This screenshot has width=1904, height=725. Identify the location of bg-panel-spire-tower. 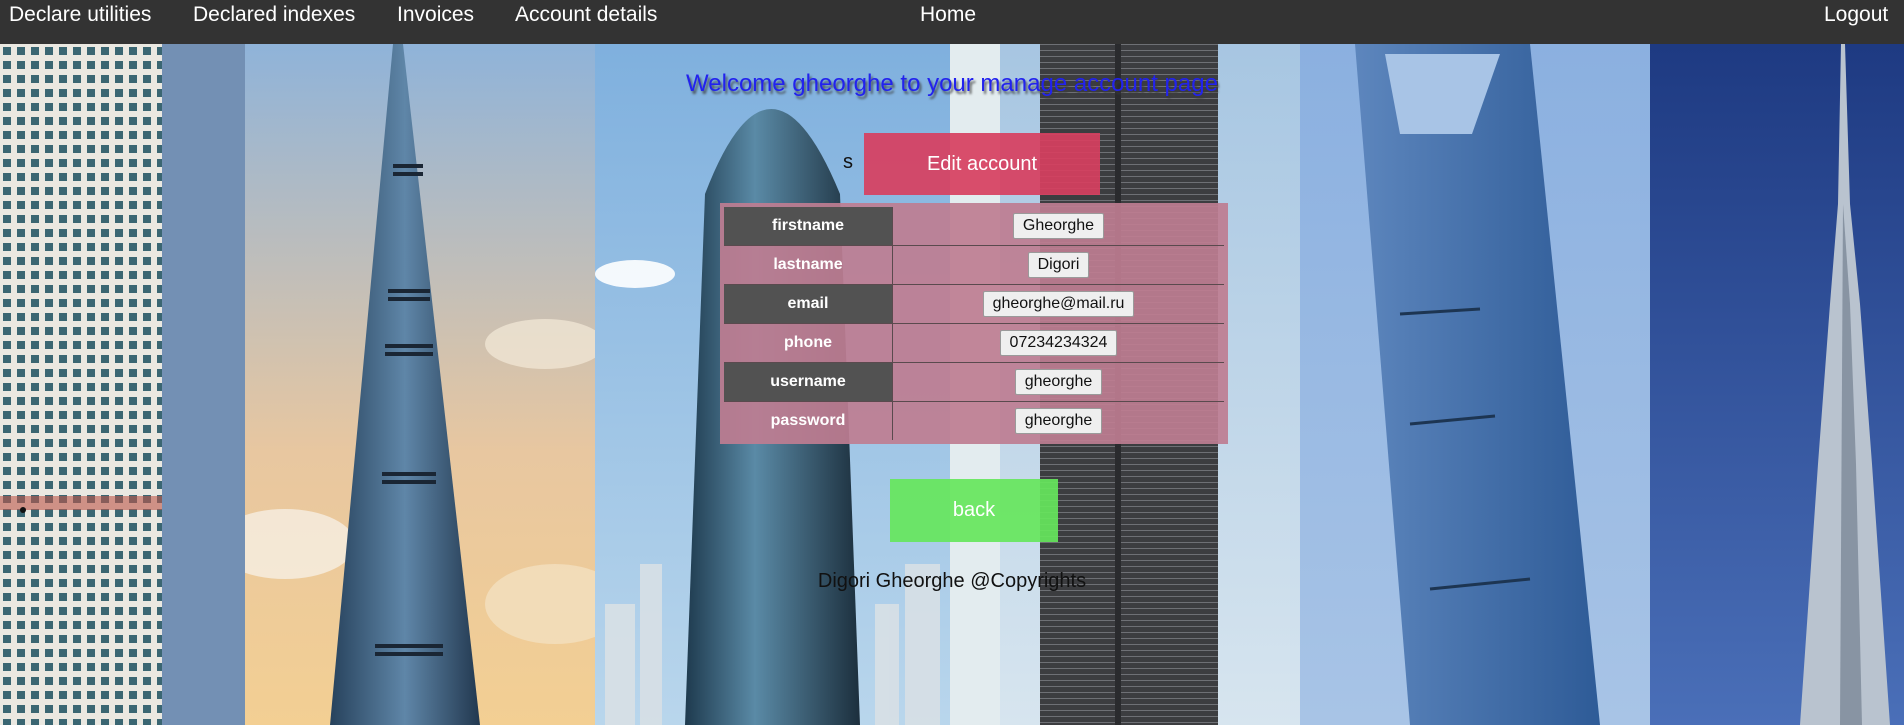
(1777, 384).